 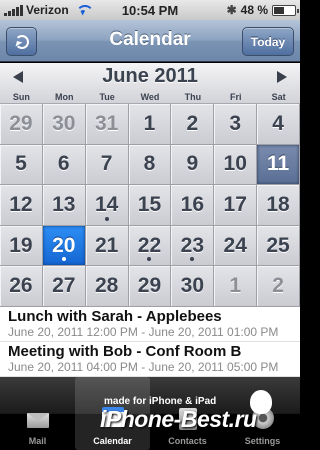 I want to click on day-number: 25, so click(x=278, y=245).